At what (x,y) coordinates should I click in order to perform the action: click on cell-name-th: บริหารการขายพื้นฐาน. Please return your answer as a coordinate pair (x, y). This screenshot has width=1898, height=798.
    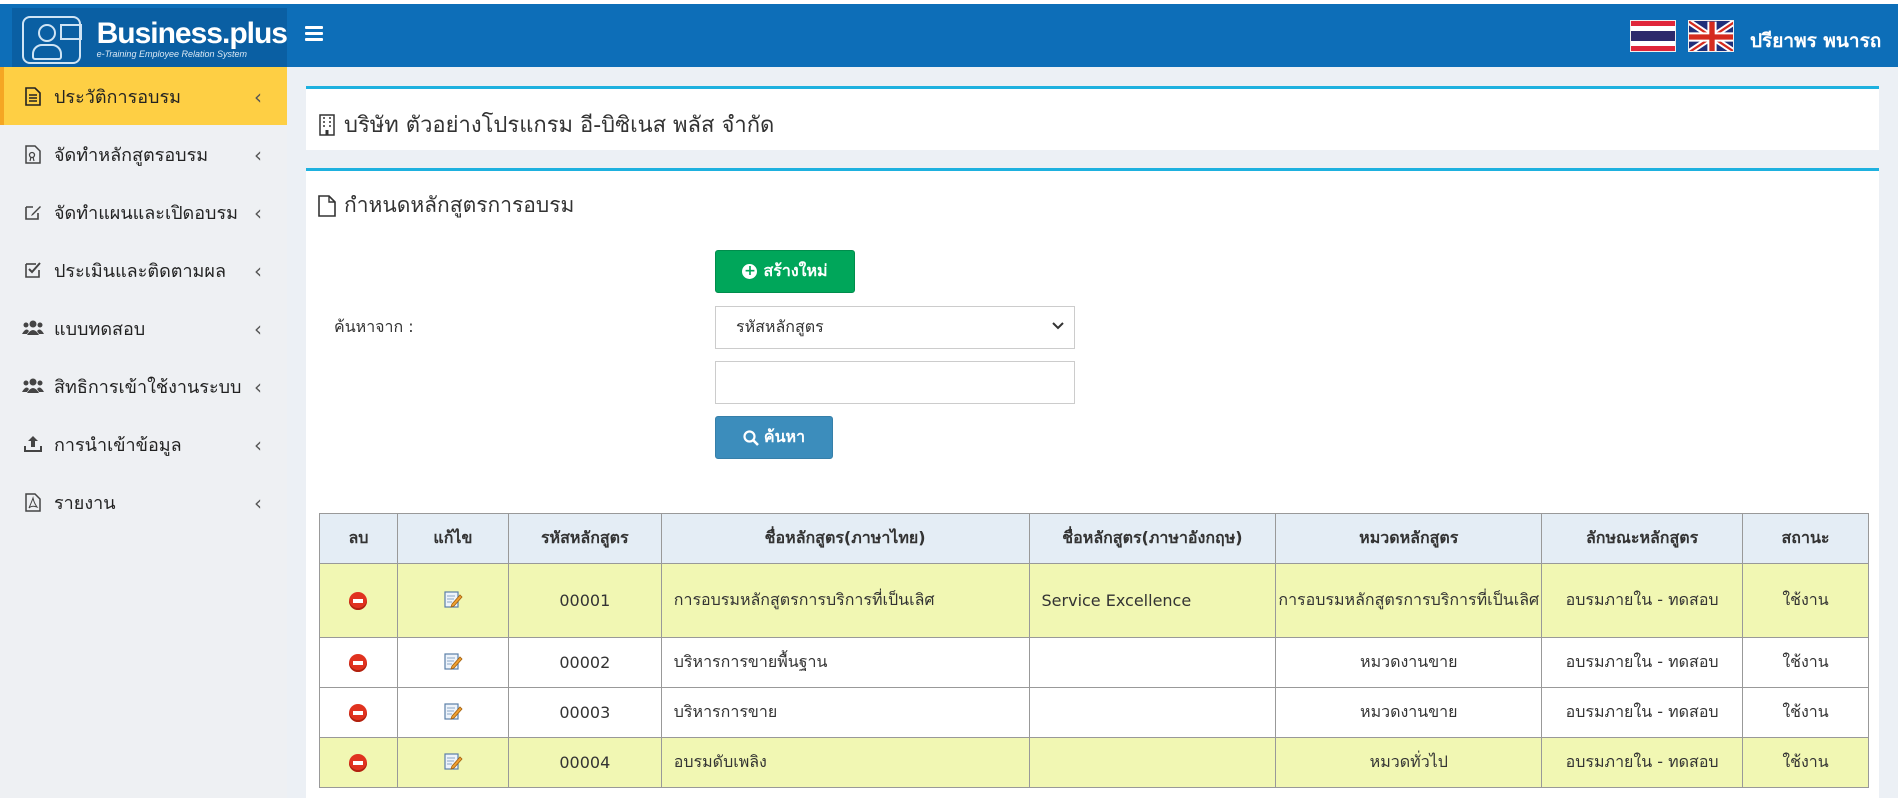
    Looking at the image, I should click on (845, 662).